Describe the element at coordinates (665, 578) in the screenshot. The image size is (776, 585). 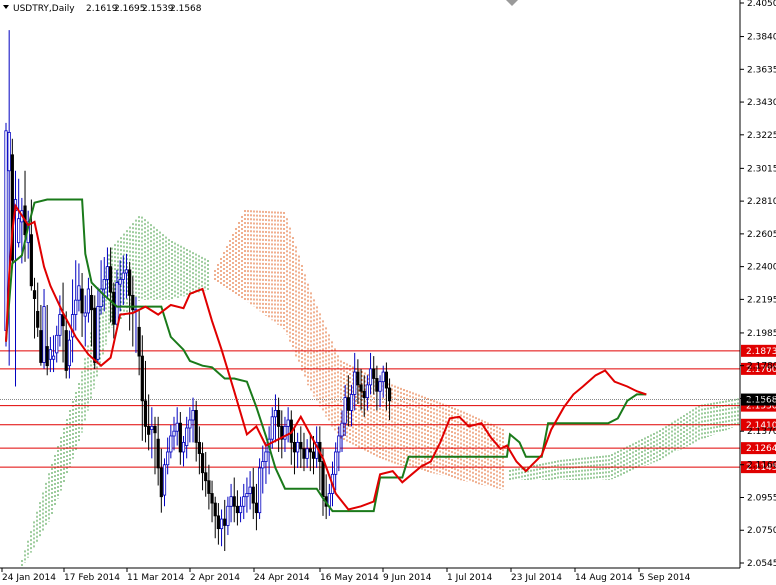
I see `x-tick-label: 5 Sep 2014` at that location.